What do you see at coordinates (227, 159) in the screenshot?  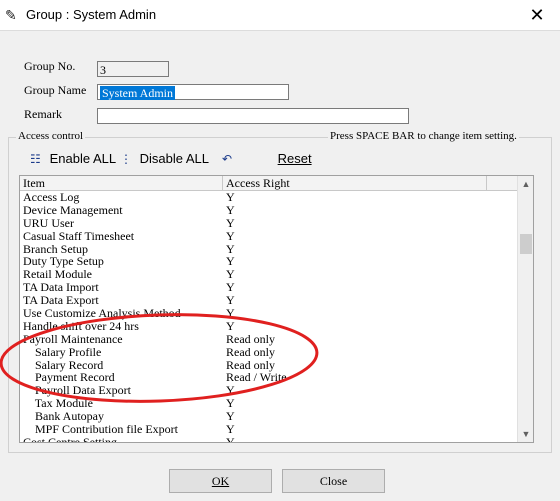 I see `undo-icon: ↶` at bounding box center [227, 159].